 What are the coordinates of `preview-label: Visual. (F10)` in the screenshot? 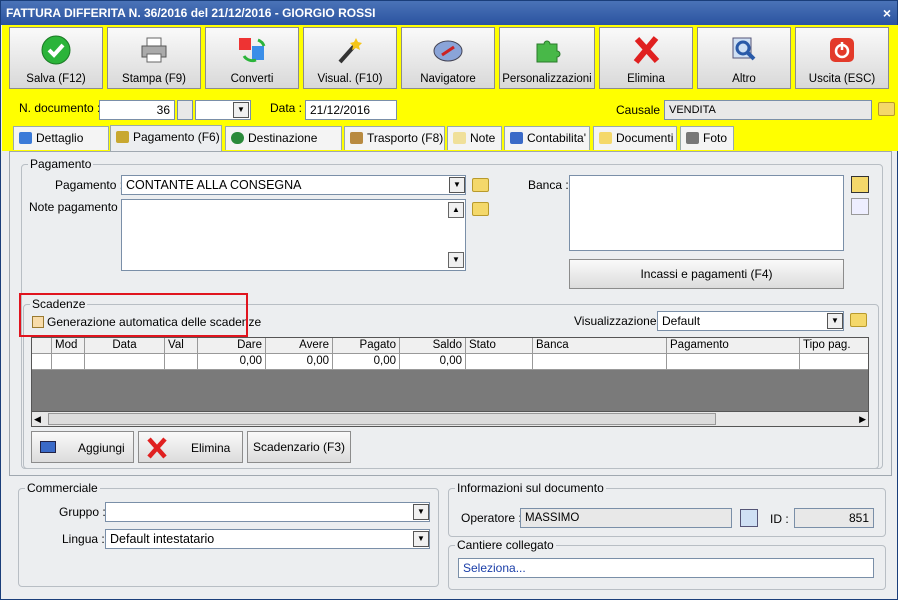 It's located at (350, 79).